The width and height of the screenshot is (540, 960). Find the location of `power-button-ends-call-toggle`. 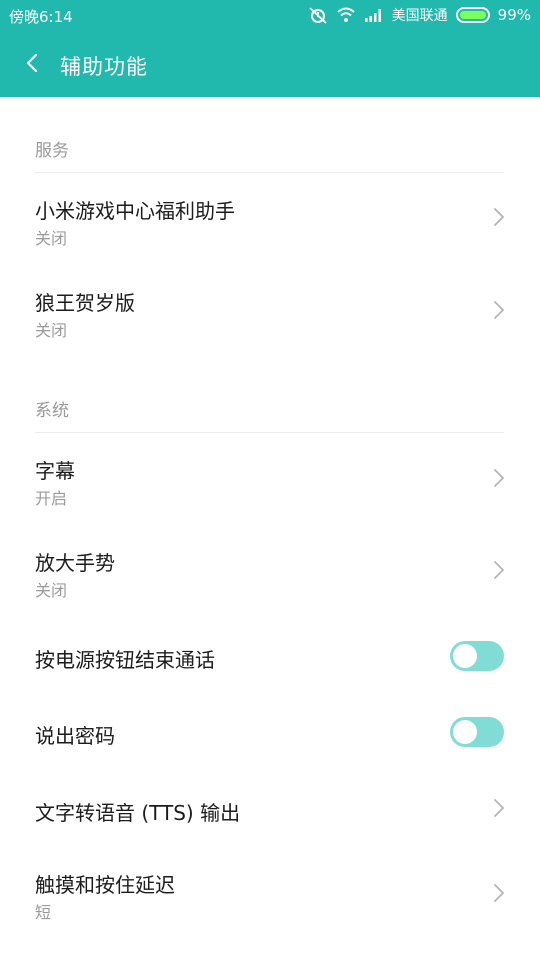

power-button-ends-call-toggle is located at coordinates (477, 656).